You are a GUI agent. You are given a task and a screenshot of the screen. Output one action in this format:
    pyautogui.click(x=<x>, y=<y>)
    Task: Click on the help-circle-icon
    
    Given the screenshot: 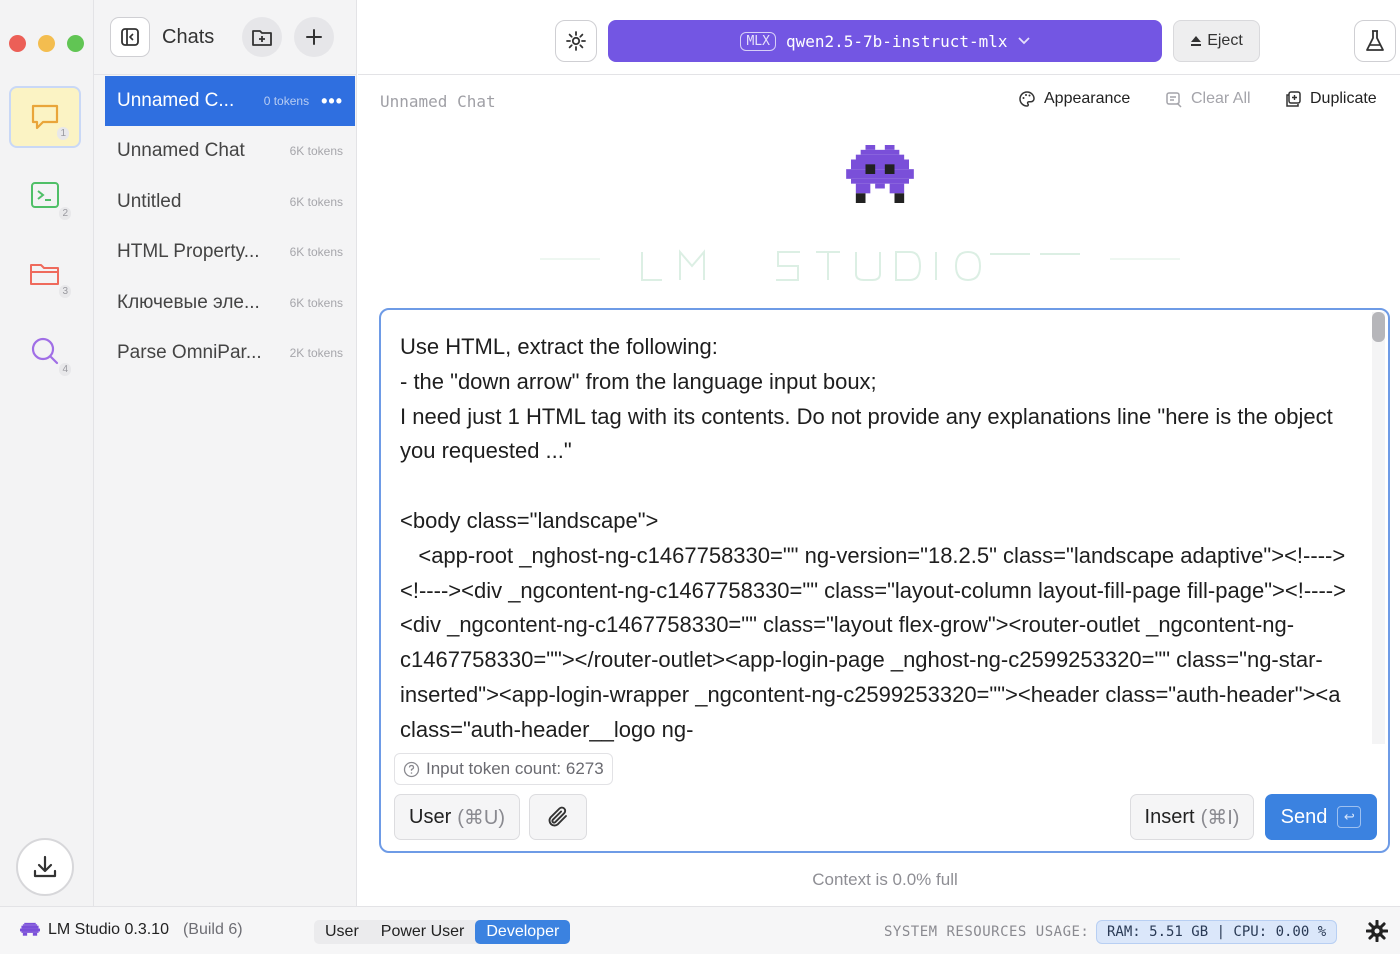 What is the action you would take?
    pyautogui.click(x=411, y=769)
    